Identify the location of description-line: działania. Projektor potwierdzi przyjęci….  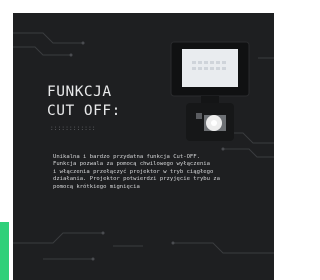
(136, 179).